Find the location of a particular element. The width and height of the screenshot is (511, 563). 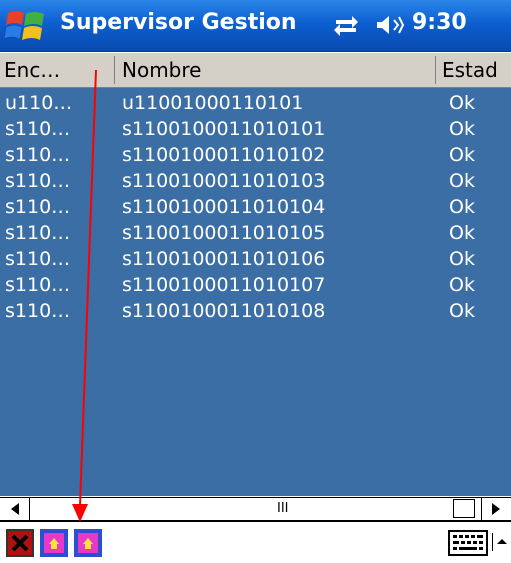

table-row: s110… s1100100011010102 Ok is located at coordinates (255, 155).